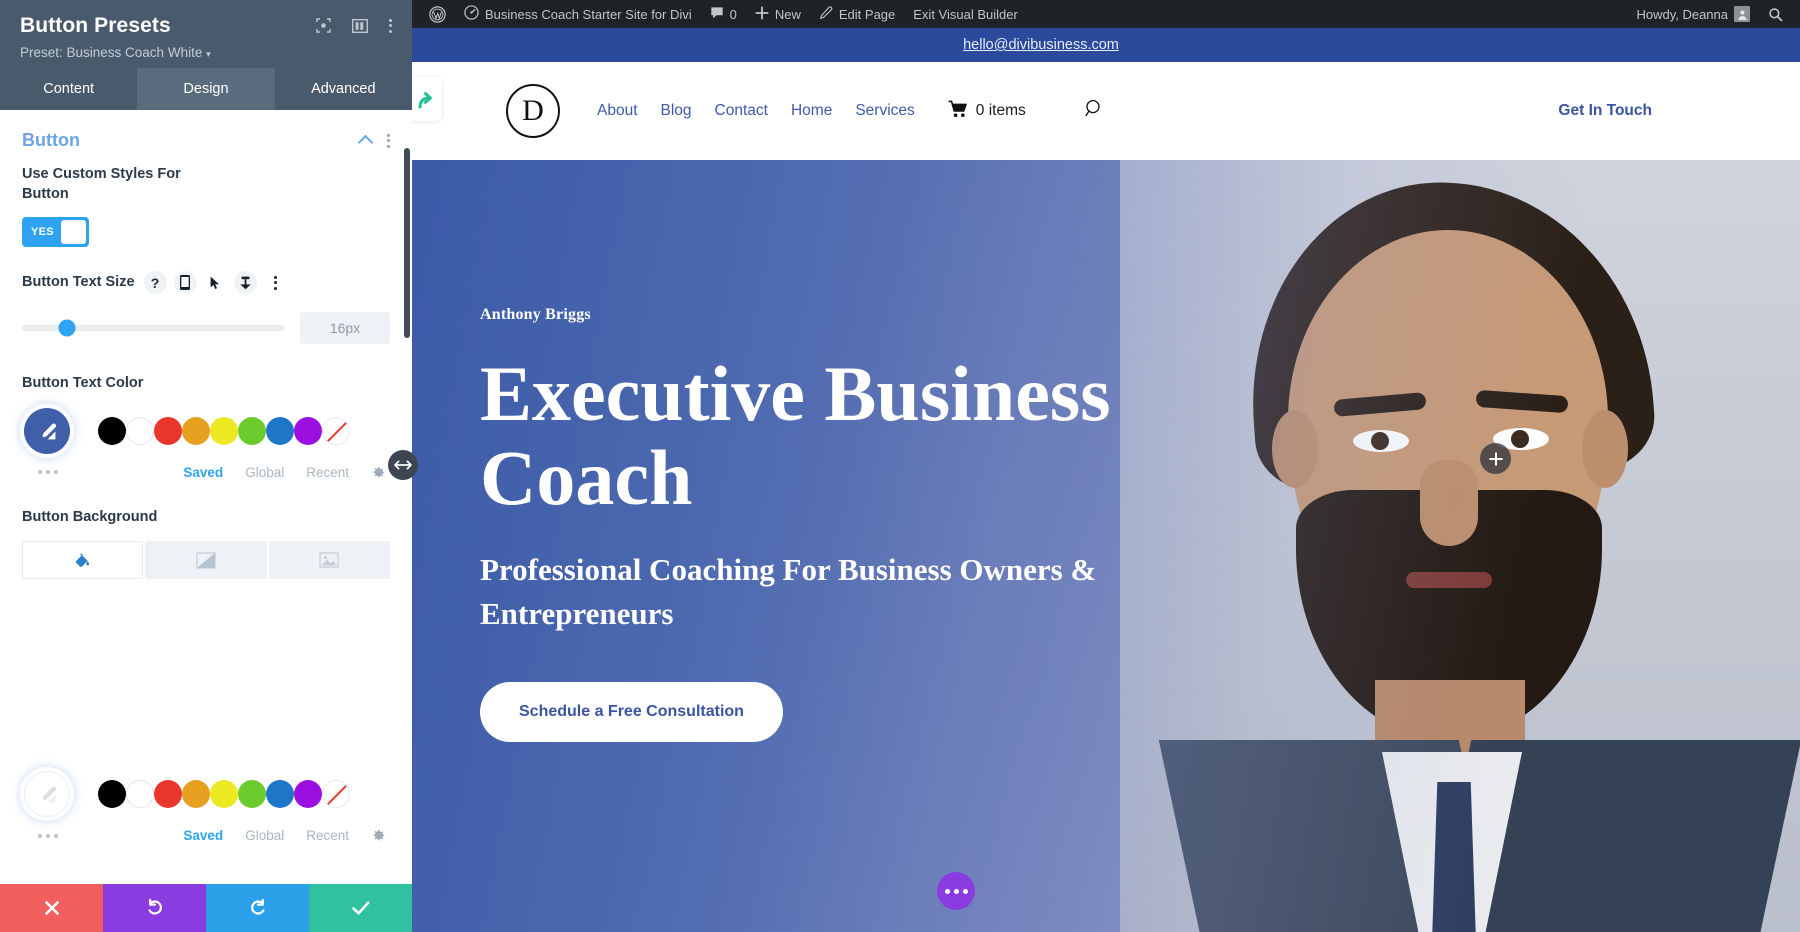 This screenshot has height=932, width=1800. What do you see at coordinates (101, 184) in the screenshot?
I see `custom-styles-label: Use Custom Styles For Button` at bounding box center [101, 184].